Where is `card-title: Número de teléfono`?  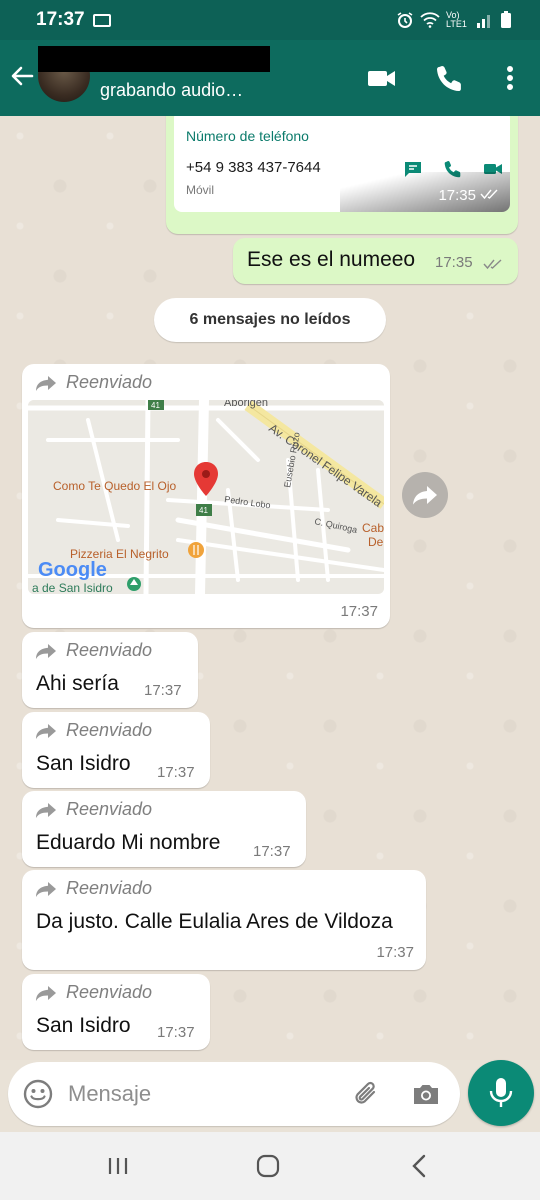
card-title: Número de teléfono is located at coordinates (247, 136).